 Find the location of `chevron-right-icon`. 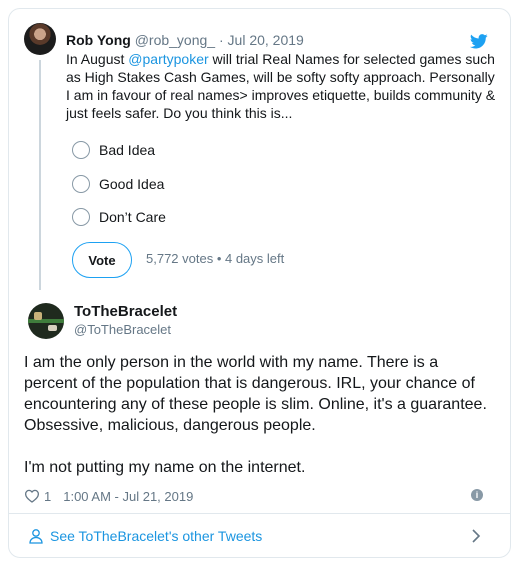

chevron-right-icon is located at coordinates (476, 536).